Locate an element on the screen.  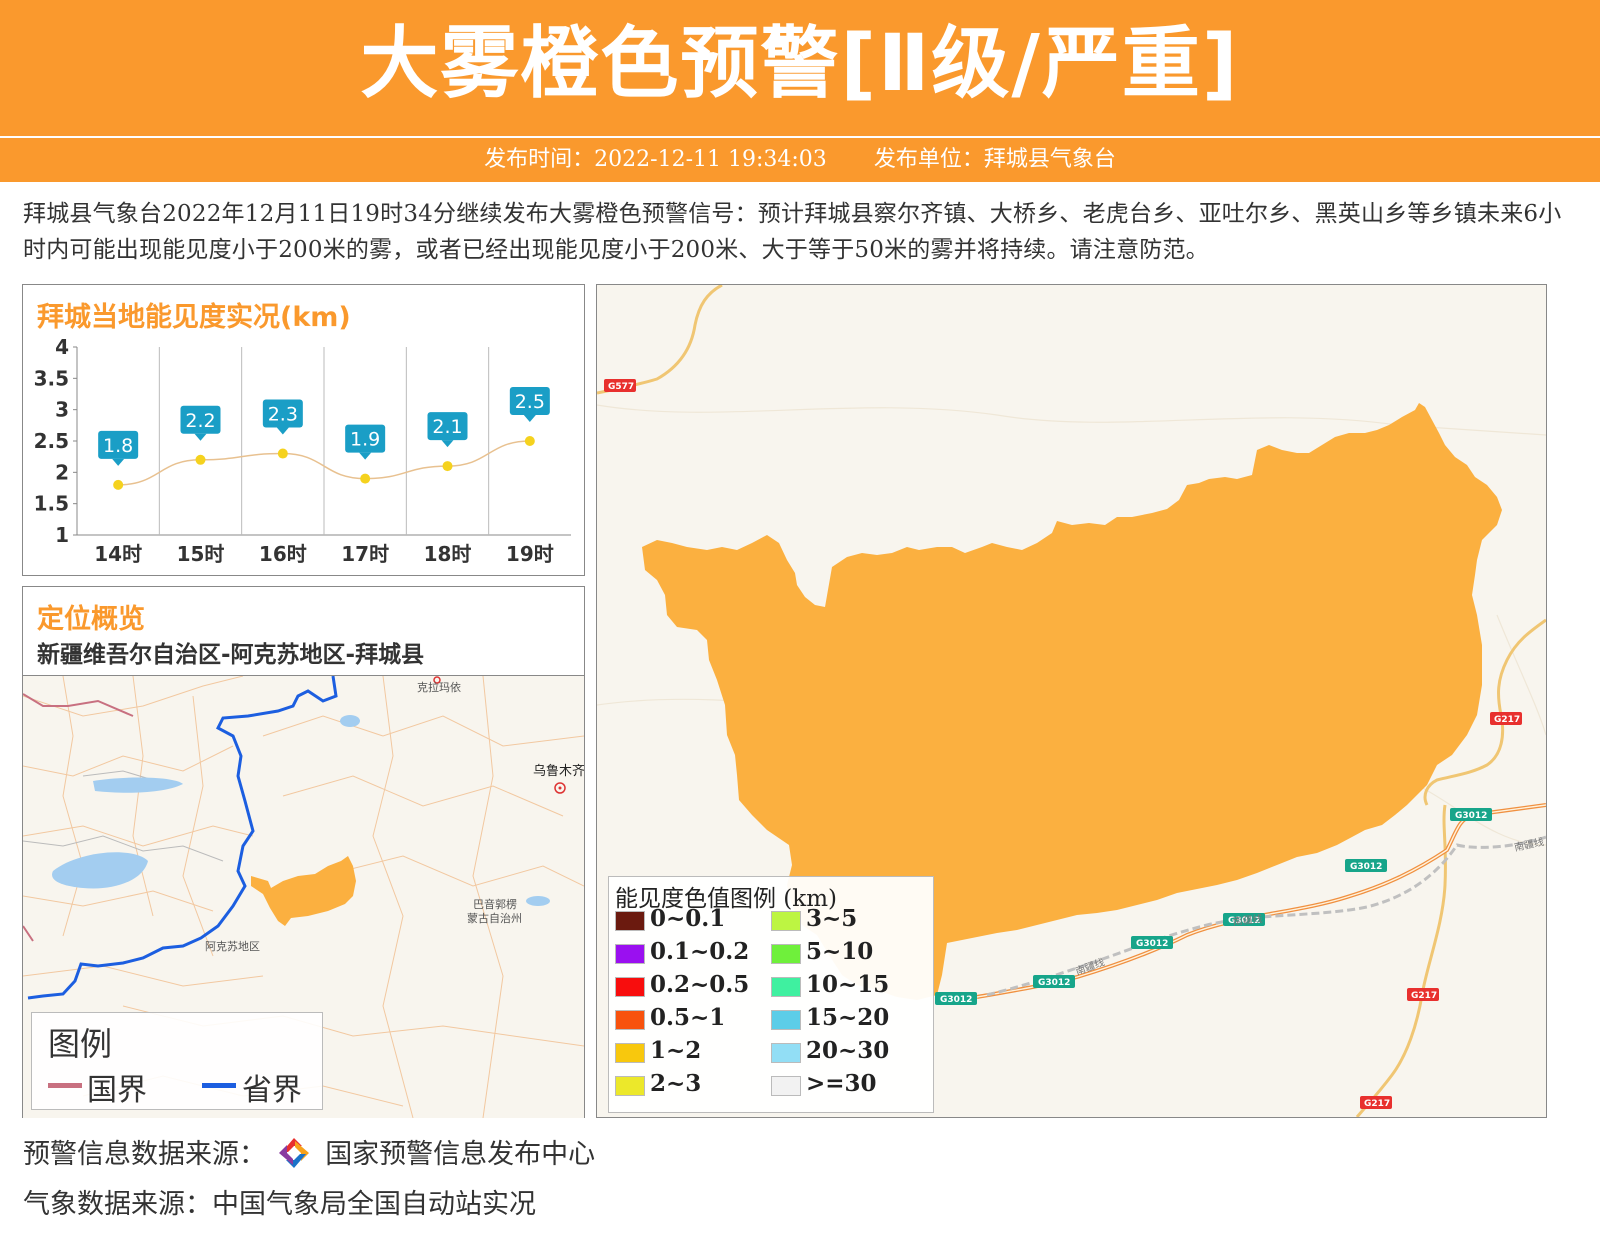
x-tick-label: 17时 is located at coordinates (365, 554).